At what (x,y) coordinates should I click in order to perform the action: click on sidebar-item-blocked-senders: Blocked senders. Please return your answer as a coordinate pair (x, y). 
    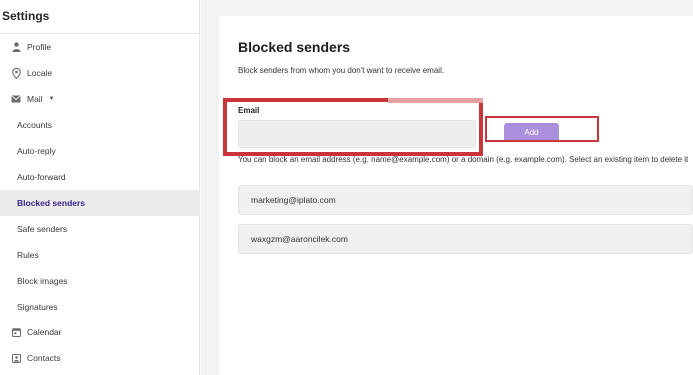
    Looking at the image, I should click on (100, 203).